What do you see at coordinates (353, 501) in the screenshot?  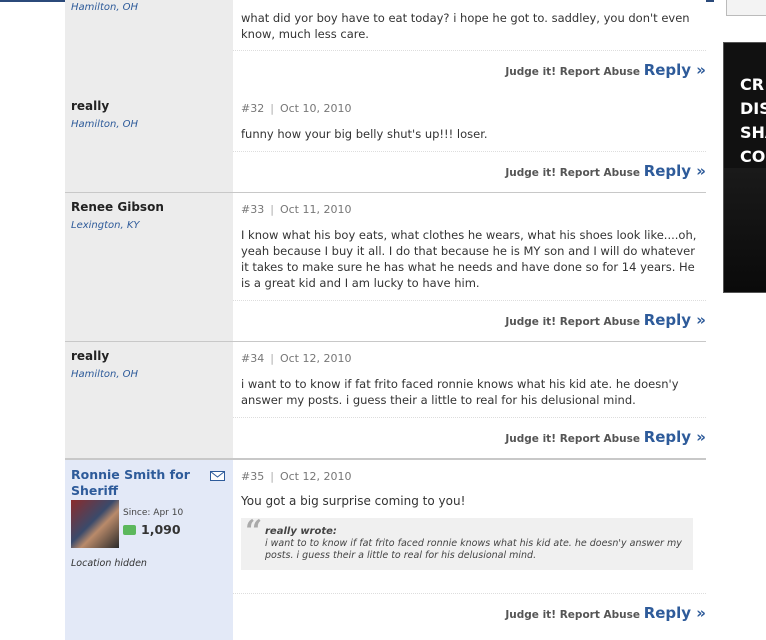 I see `comment-text: You got a big surprise coming to you!` at bounding box center [353, 501].